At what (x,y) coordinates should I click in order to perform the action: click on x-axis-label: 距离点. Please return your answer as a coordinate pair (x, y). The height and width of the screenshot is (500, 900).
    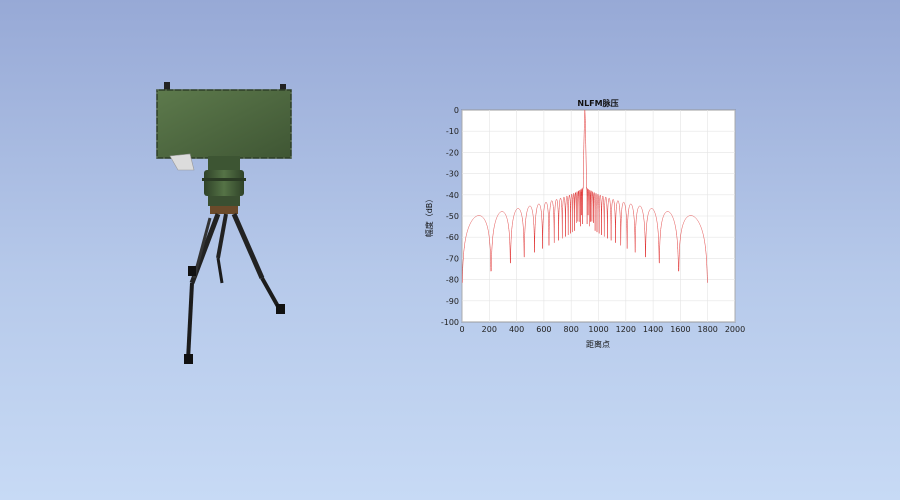
    Looking at the image, I should click on (598, 344).